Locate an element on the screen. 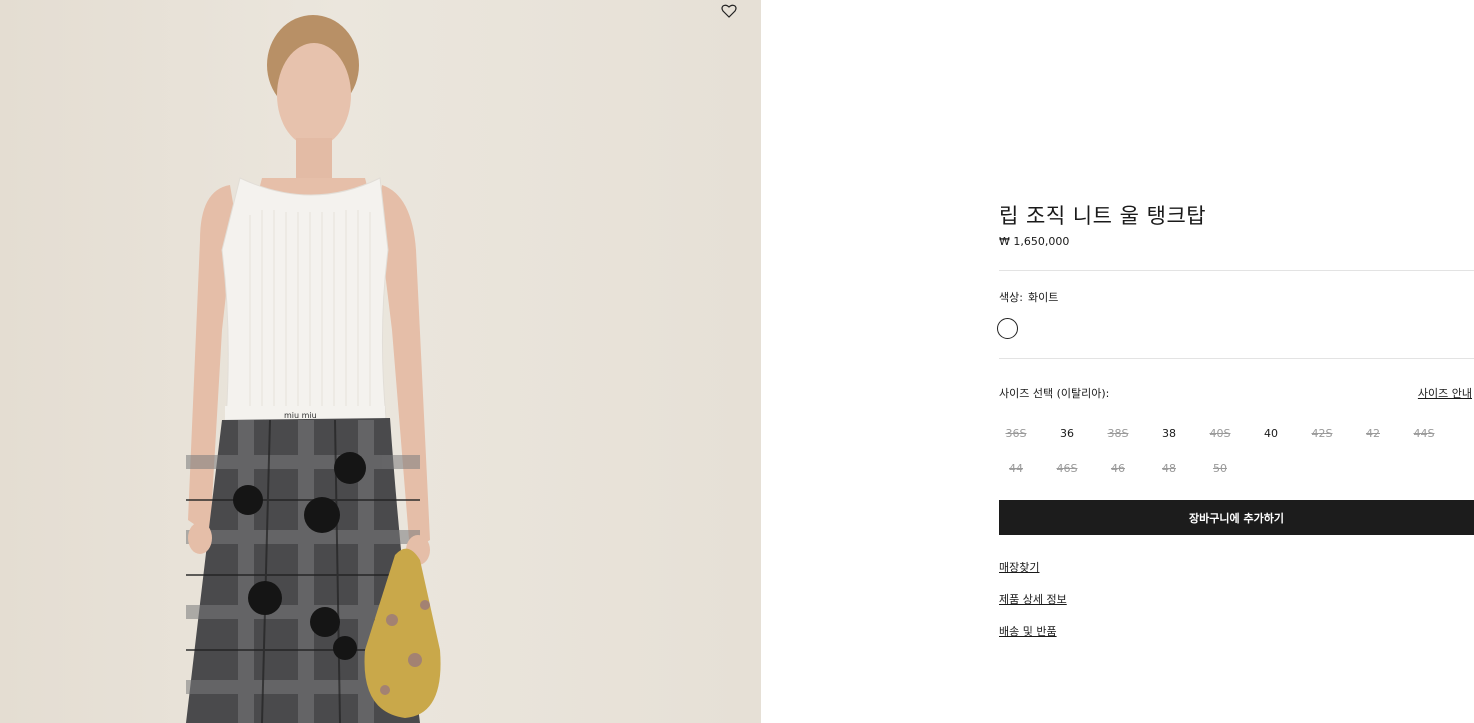  wishlist-button is located at coordinates (732, 15).